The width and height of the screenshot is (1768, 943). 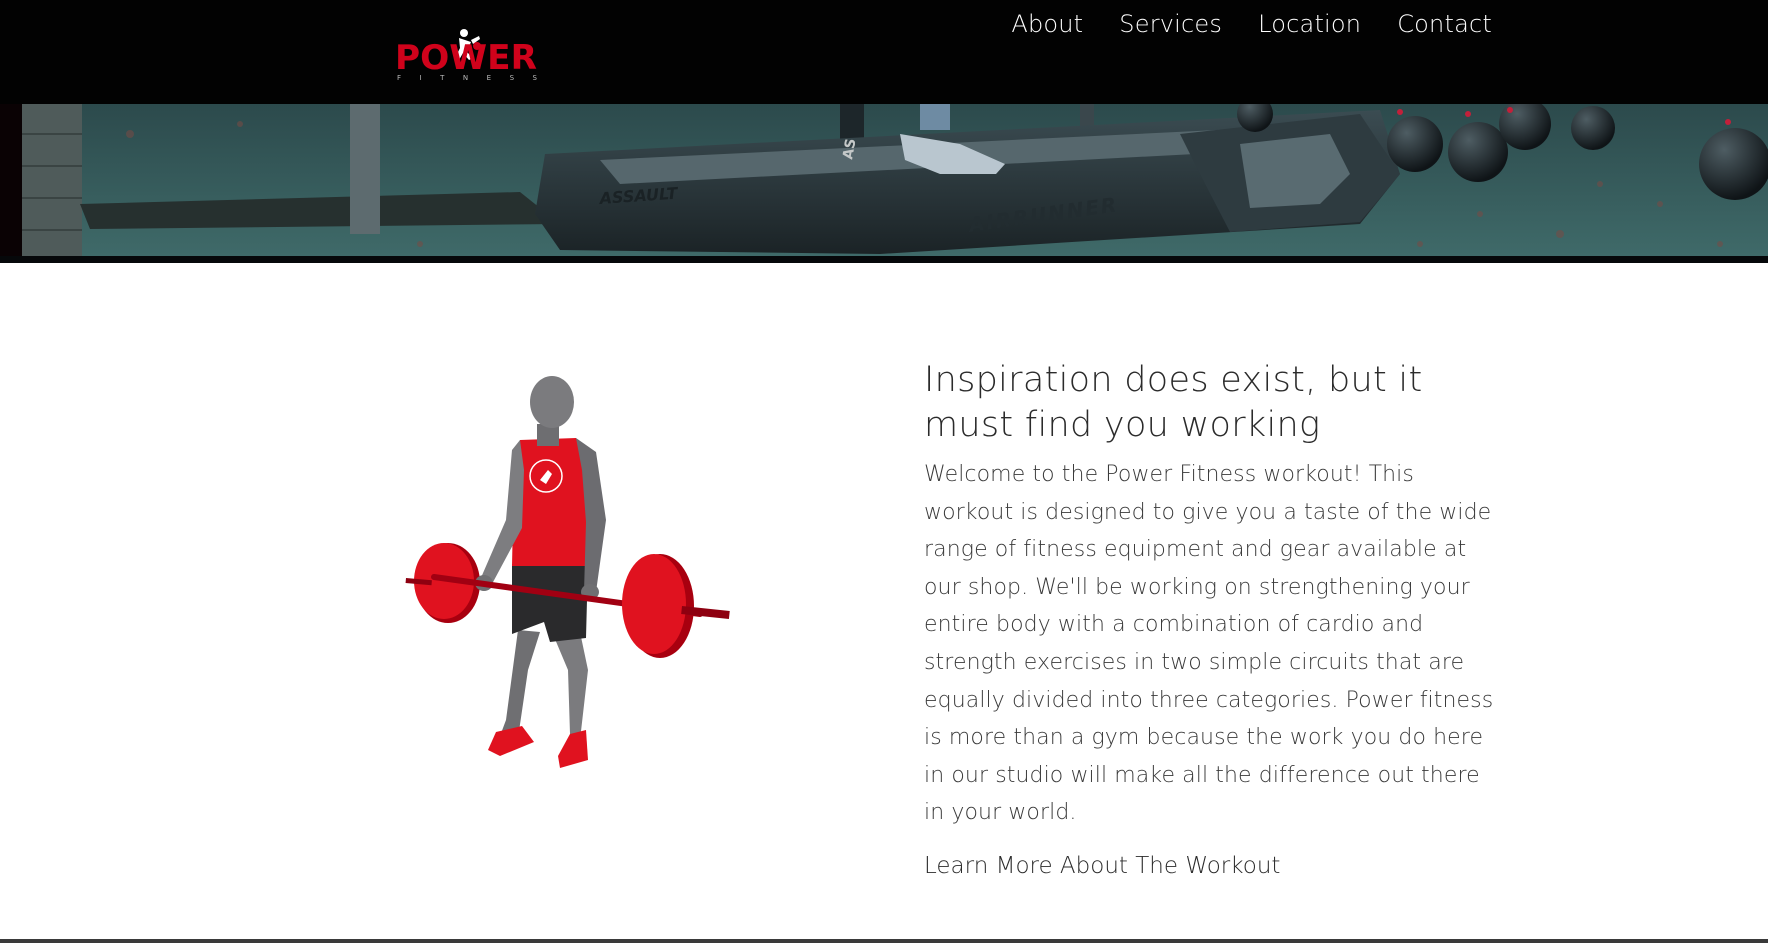 I want to click on page-bottom-divider, so click(x=884, y=941).